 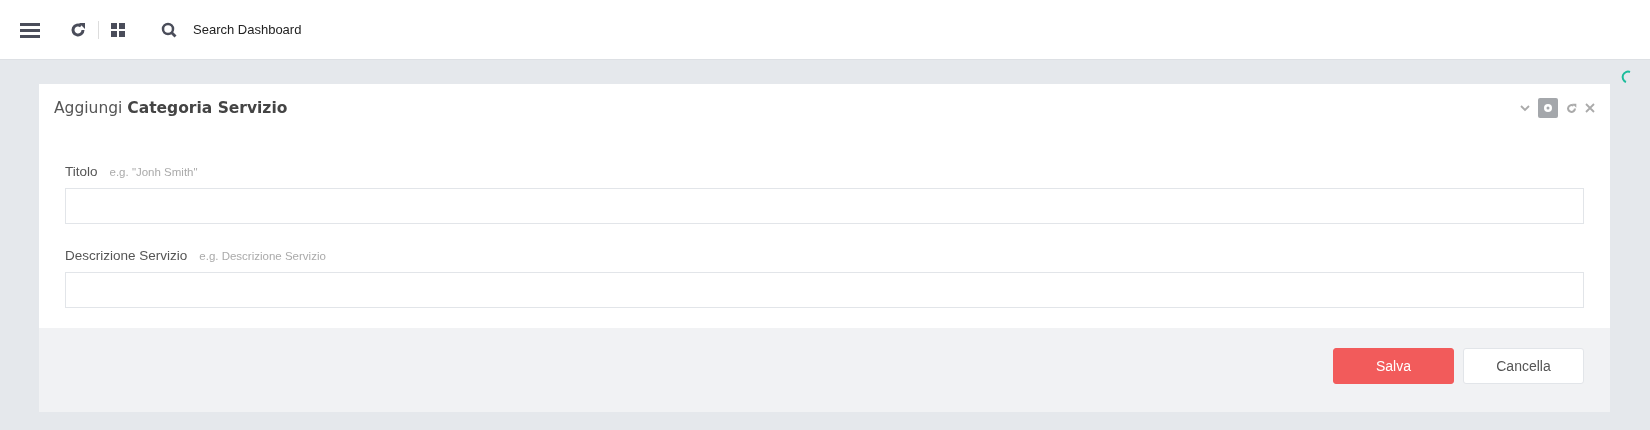 What do you see at coordinates (126, 255) in the screenshot?
I see `field-label: Descrizione Servizio` at bounding box center [126, 255].